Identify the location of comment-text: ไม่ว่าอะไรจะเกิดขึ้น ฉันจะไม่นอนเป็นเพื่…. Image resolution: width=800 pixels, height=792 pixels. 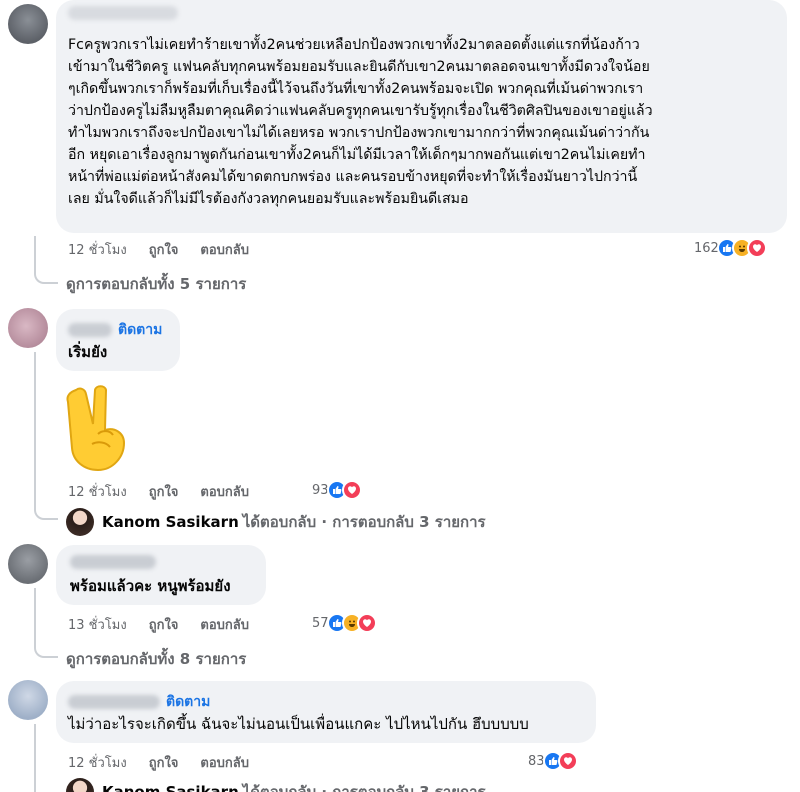
(298, 724).